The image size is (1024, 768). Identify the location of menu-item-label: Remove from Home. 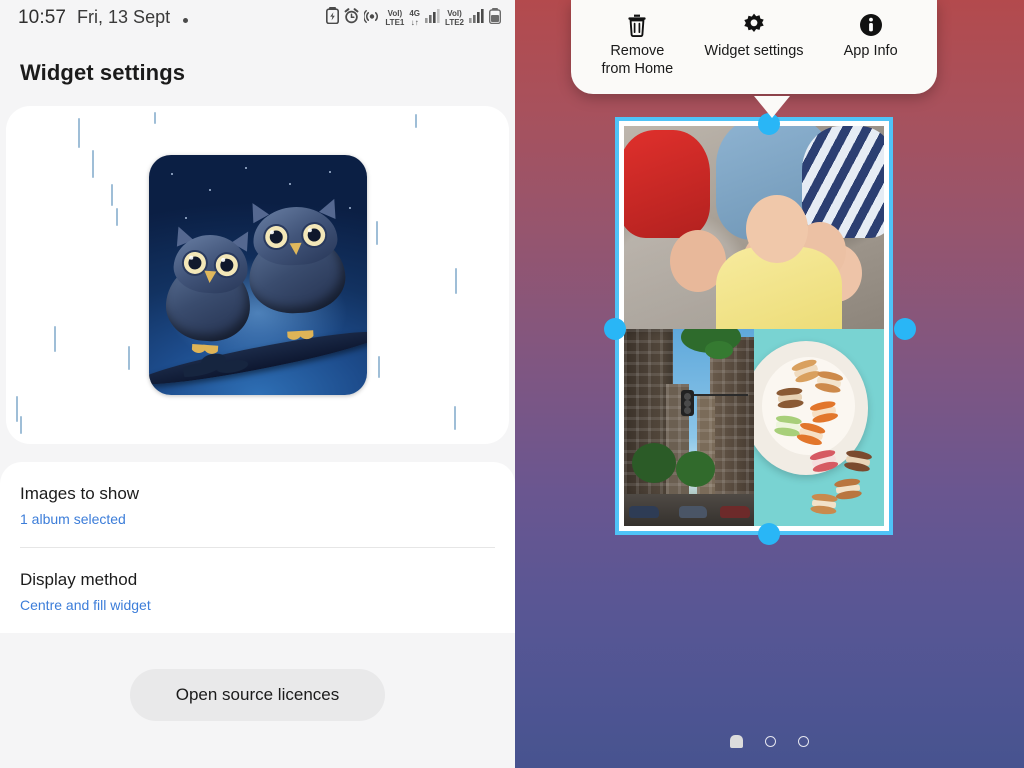
(637, 60).